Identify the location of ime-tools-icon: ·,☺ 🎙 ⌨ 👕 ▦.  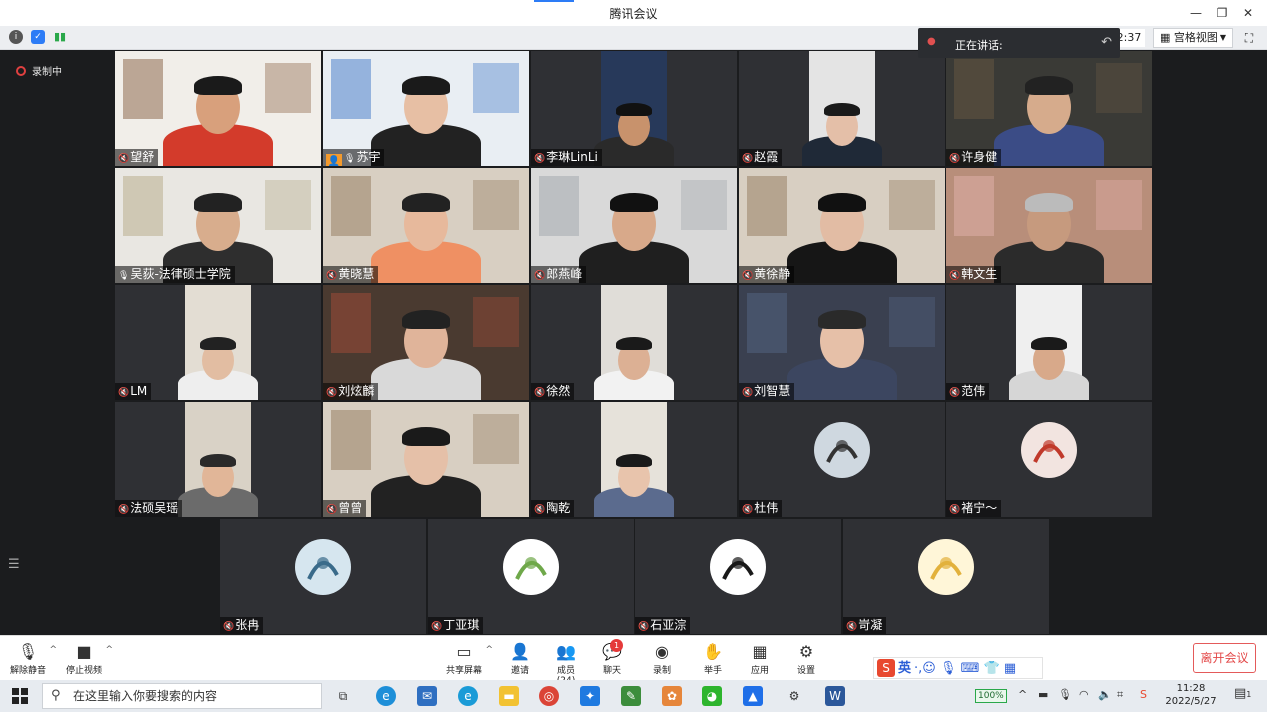
(965, 668).